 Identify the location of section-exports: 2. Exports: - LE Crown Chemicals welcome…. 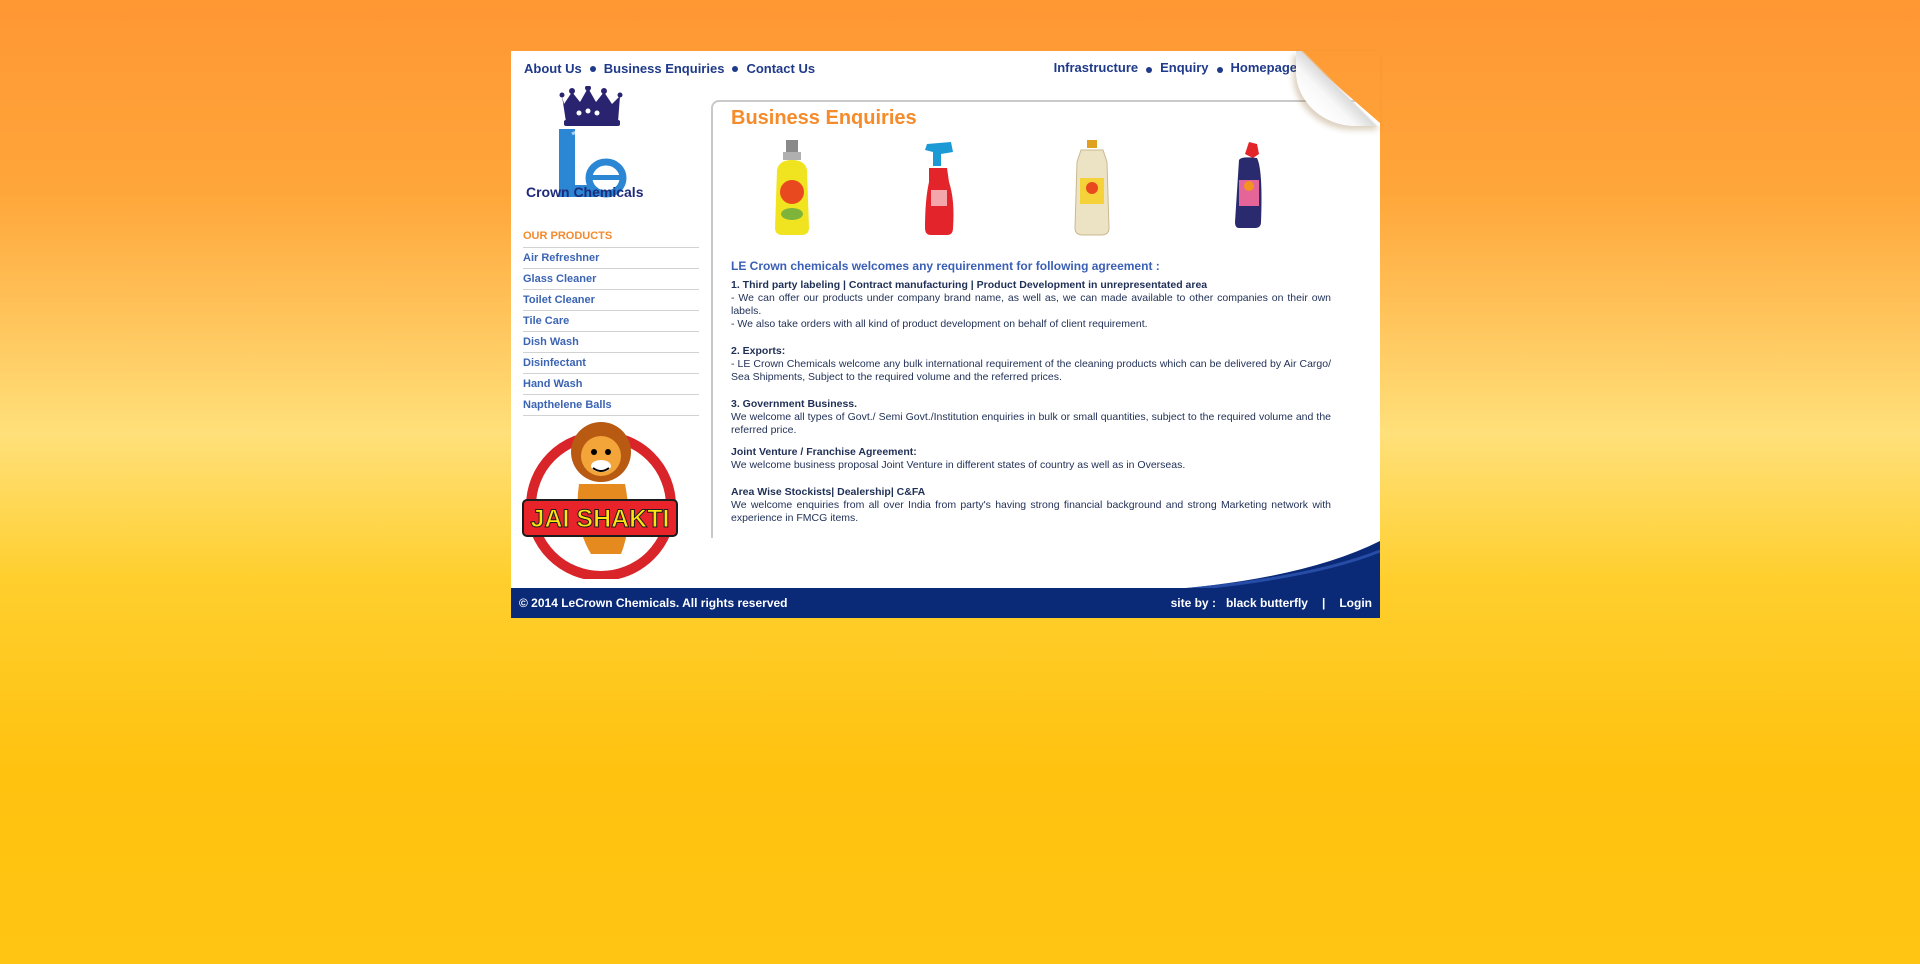
(1031, 364).